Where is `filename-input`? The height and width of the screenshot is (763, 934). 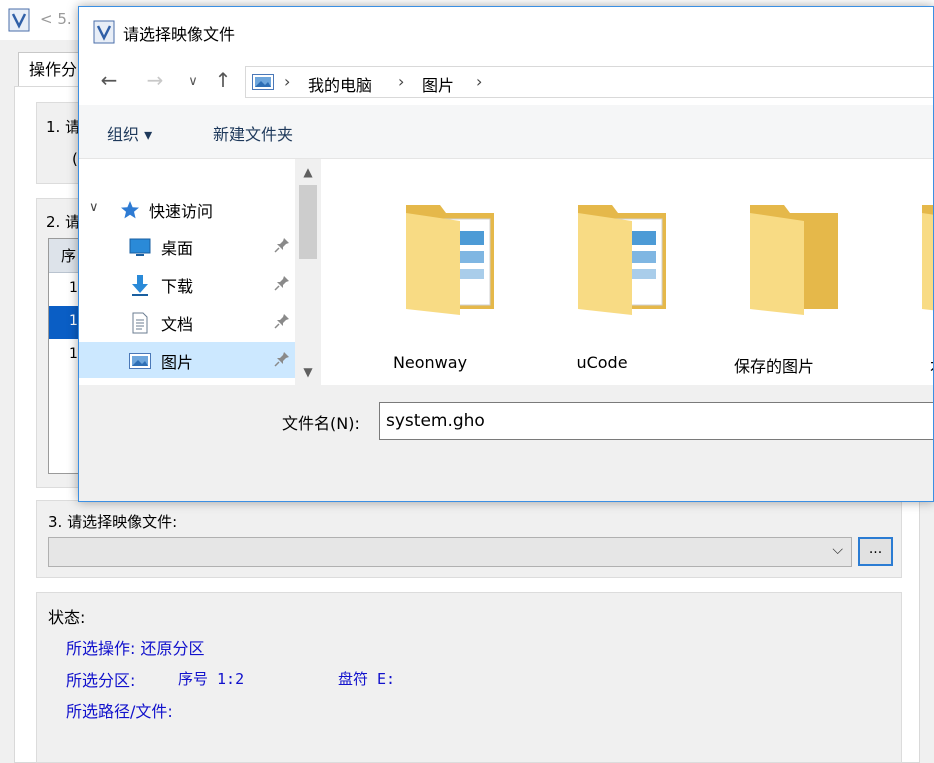 filename-input is located at coordinates (656, 421).